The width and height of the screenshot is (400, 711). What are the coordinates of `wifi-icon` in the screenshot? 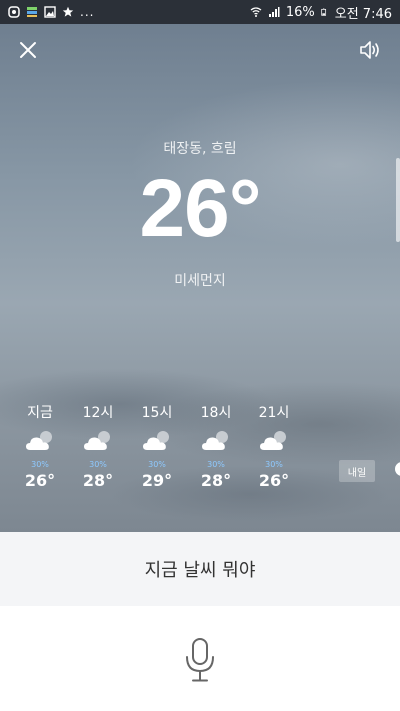 It's located at (256, 12).